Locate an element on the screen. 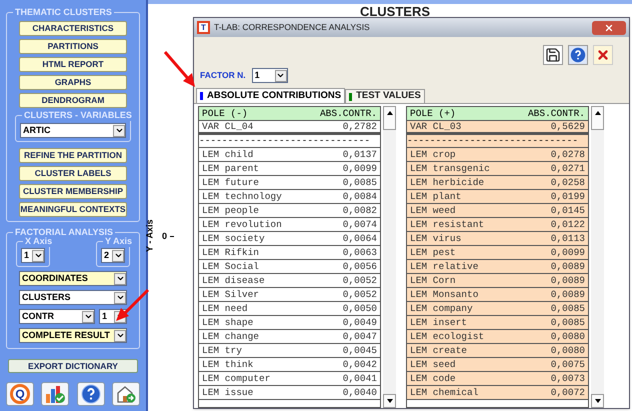 The image size is (632, 411). group-title: CLUSTERS - VARIABLES is located at coordinates (78, 115).